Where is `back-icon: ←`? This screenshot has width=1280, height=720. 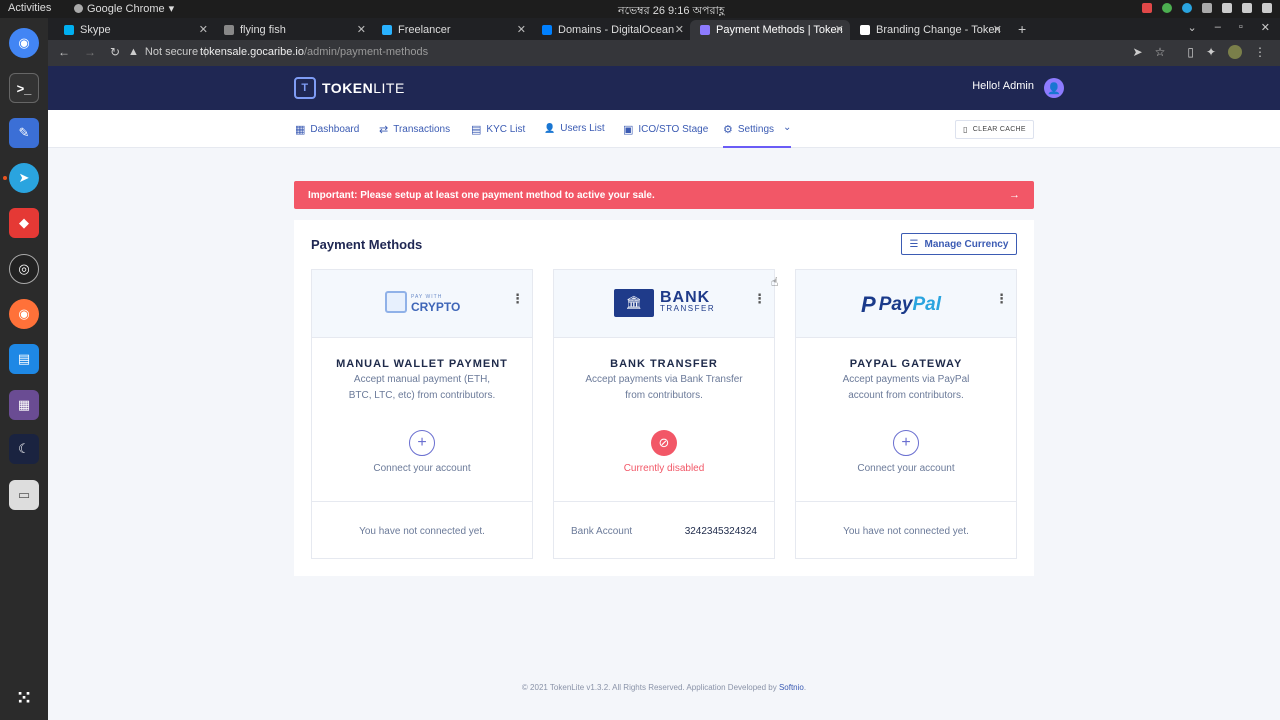
back-icon: ← is located at coordinates (64, 52).